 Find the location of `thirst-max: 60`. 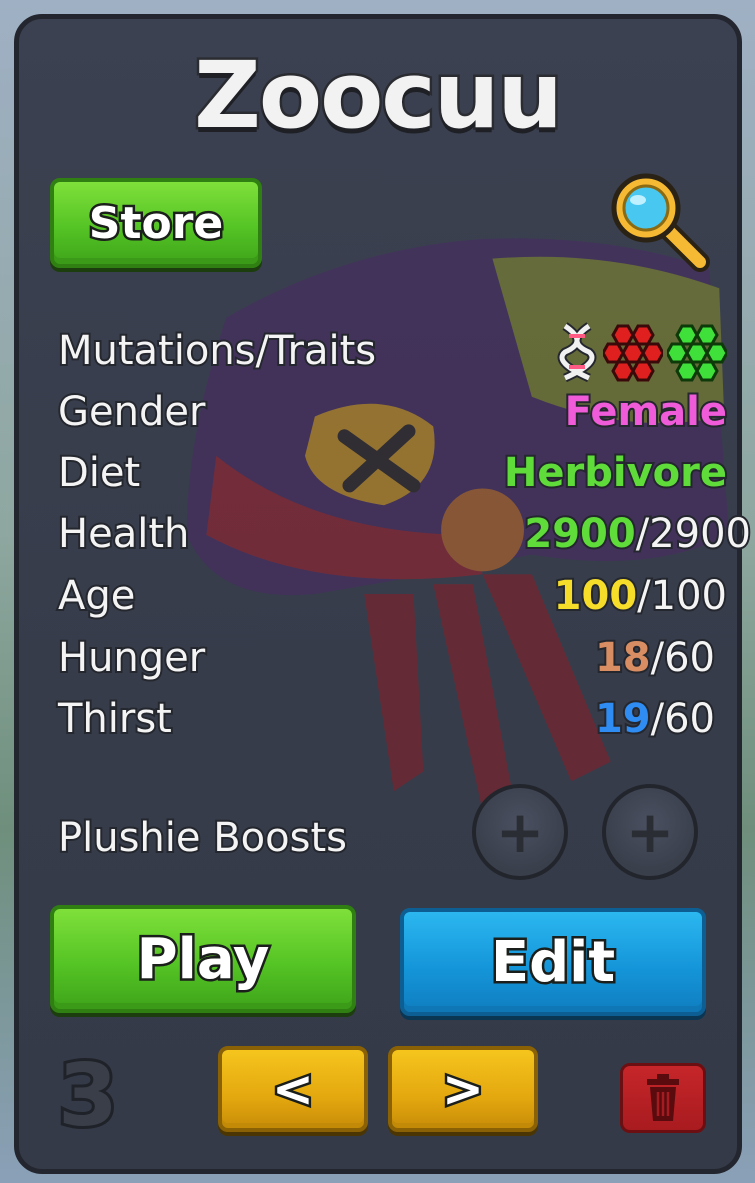

thirst-max: 60 is located at coordinates (689, 719).